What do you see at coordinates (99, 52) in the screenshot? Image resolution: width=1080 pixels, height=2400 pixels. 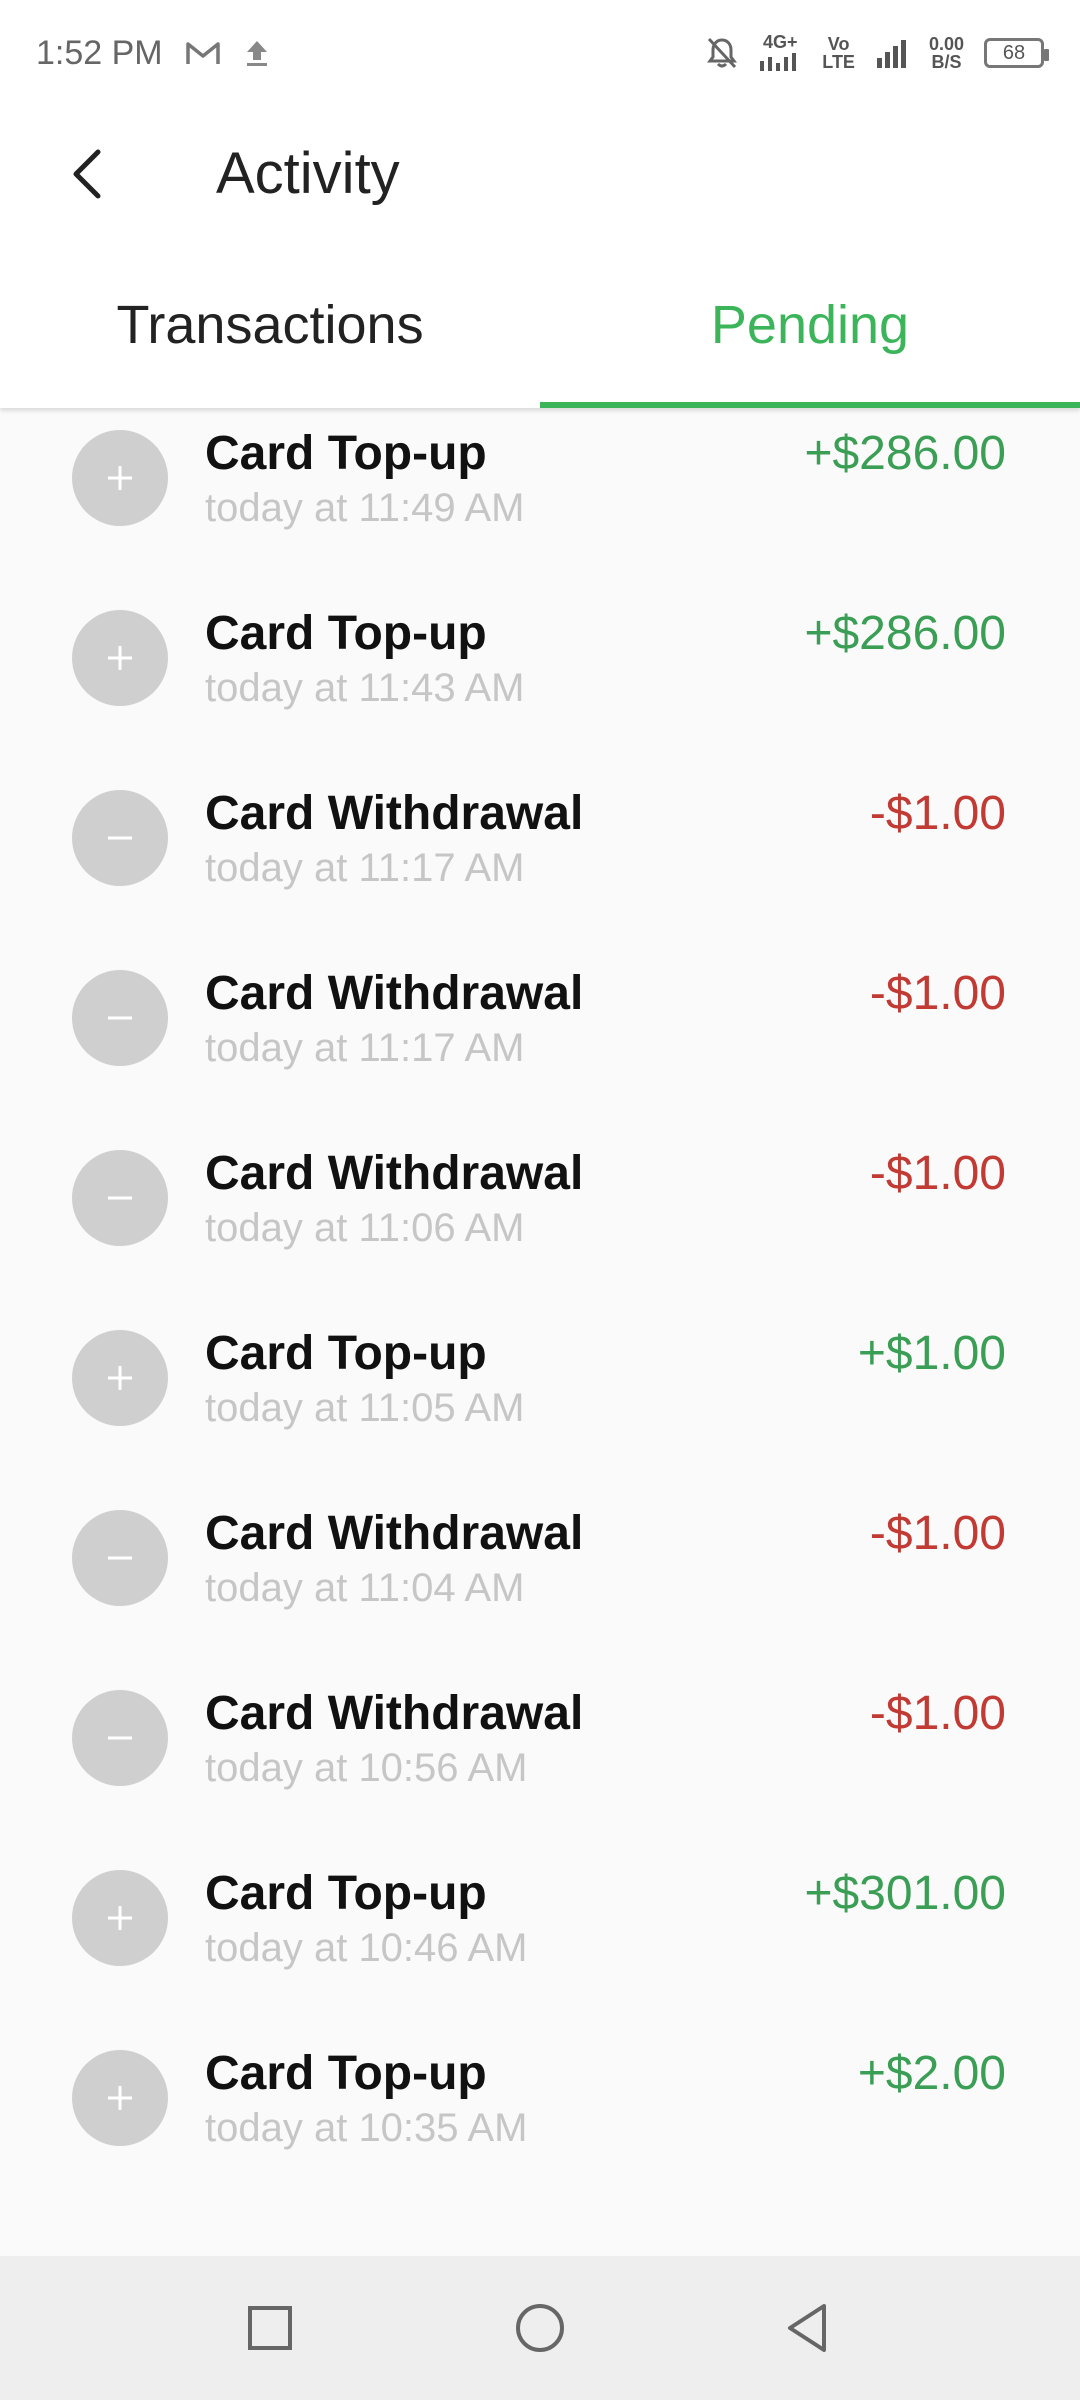 I see `status-time: 1:52 PM` at bounding box center [99, 52].